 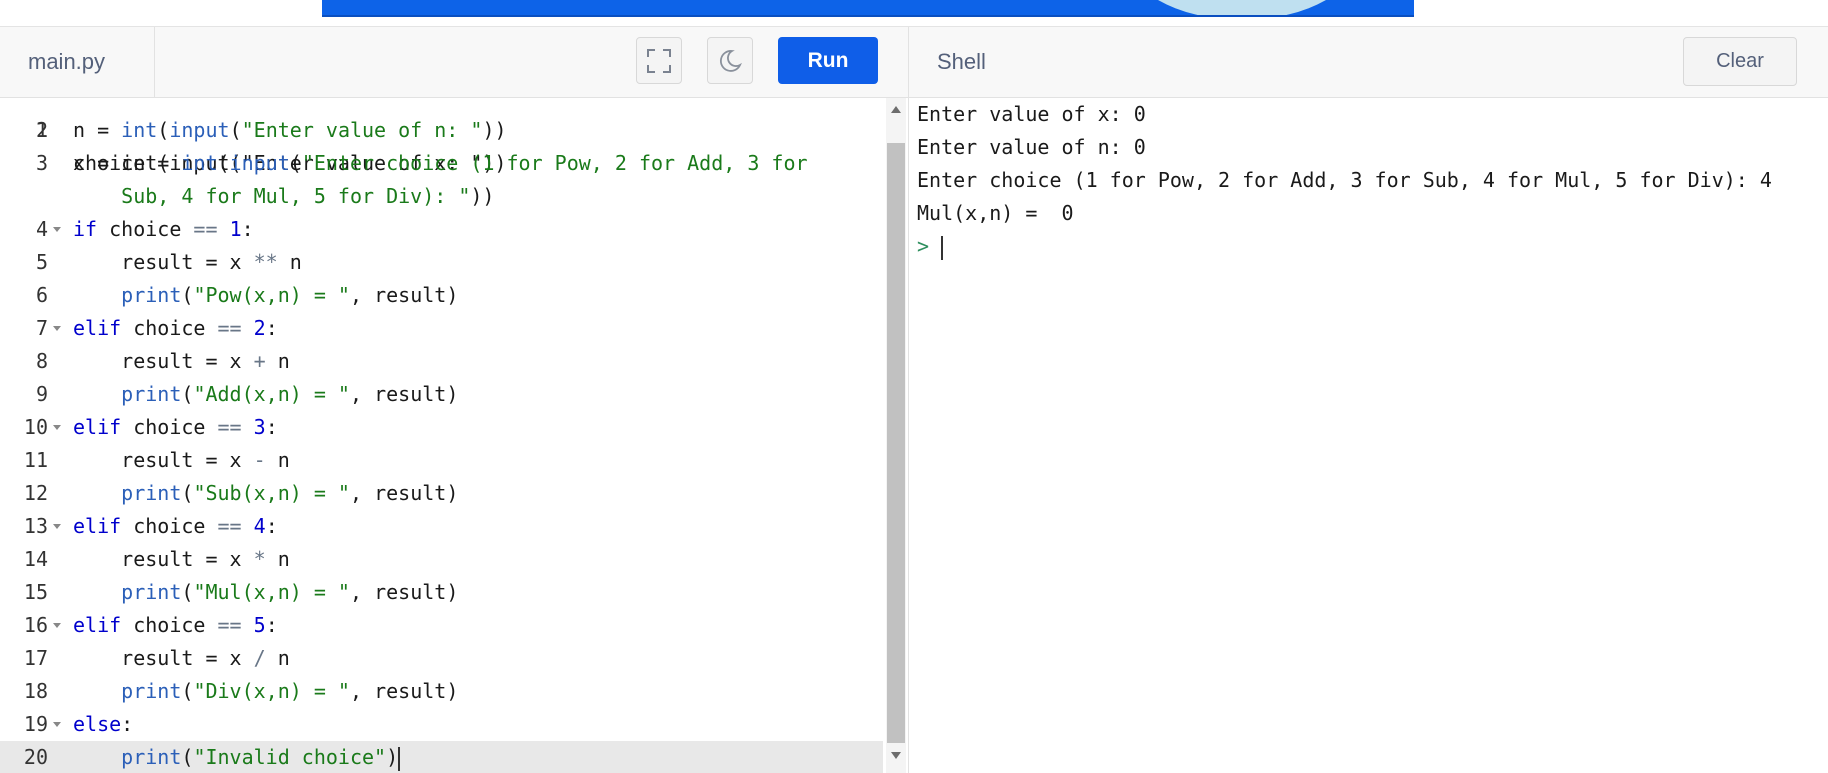 What do you see at coordinates (261, 758) in the screenshot?
I see `code-text: print("Invalid choice")` at bounding box center [261, 758].